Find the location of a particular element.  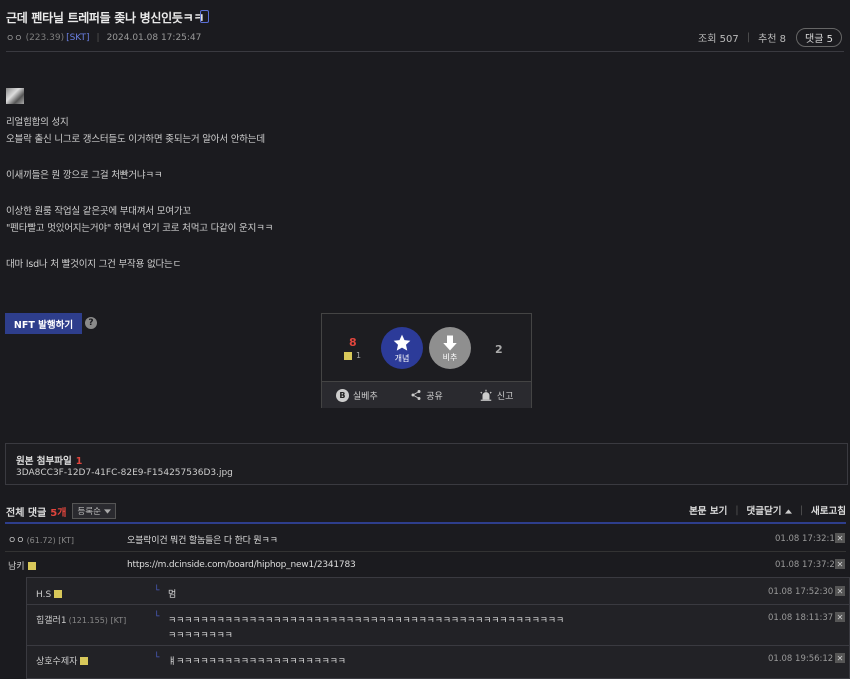

comments-top-rule is located at coordinates (425, 523).